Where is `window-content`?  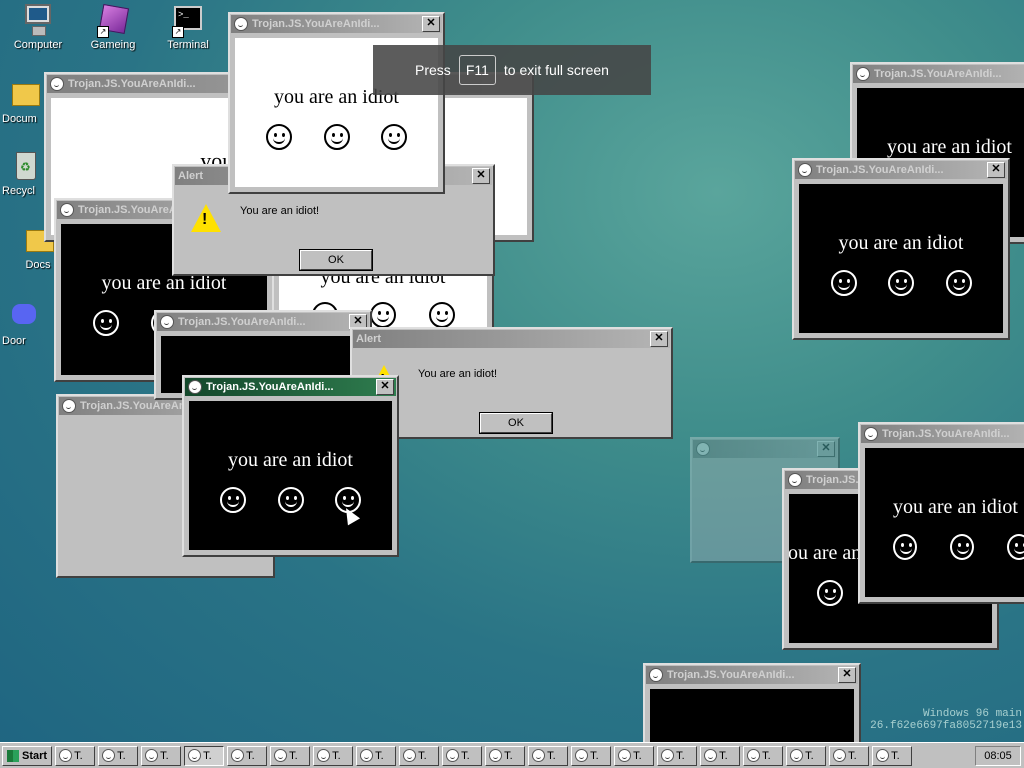 window-content is located at coordinates (752, 715).